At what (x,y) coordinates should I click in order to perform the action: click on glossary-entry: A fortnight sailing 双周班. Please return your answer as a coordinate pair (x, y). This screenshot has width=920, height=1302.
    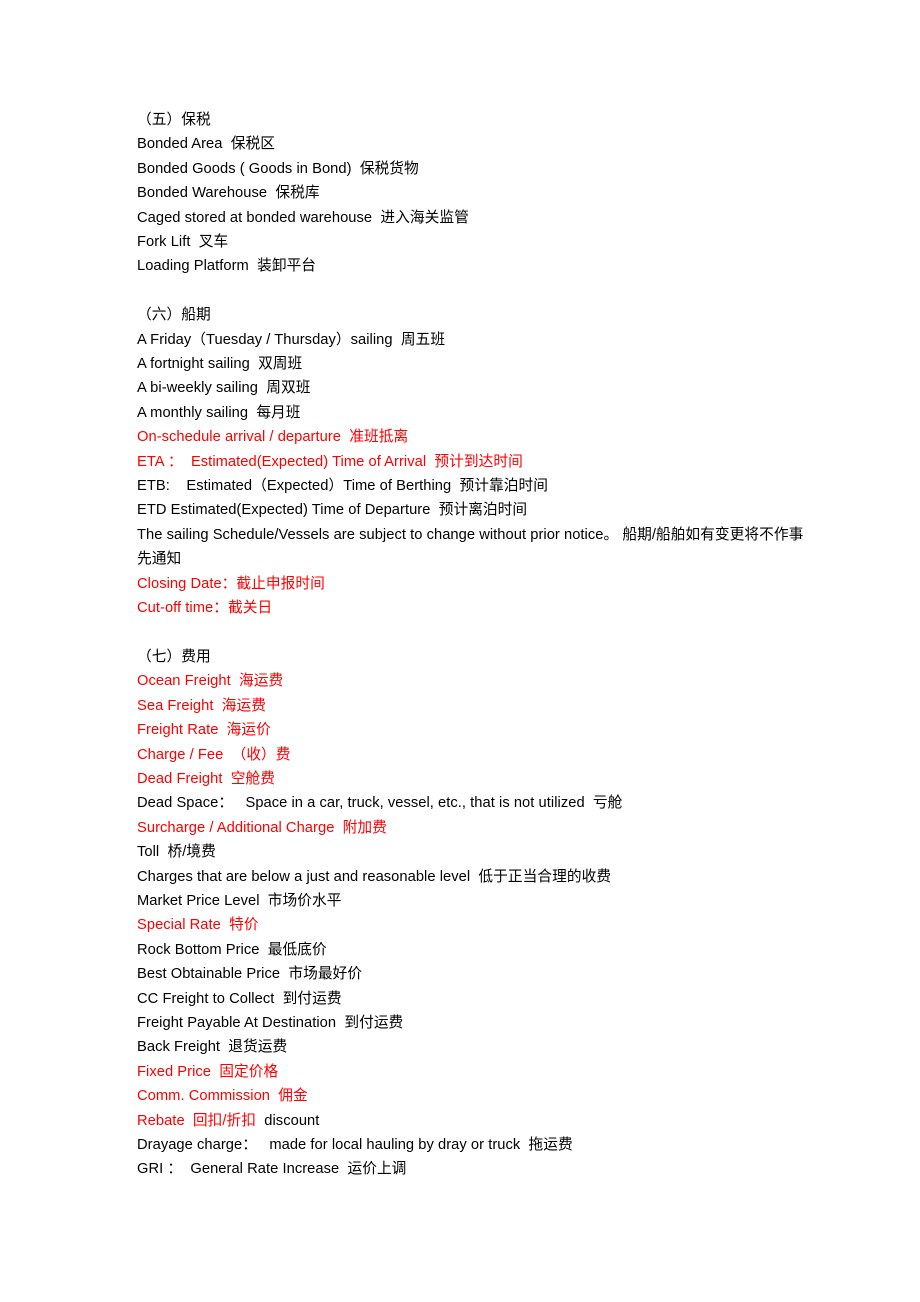
    Looking at the image, I should click on (220, 364).